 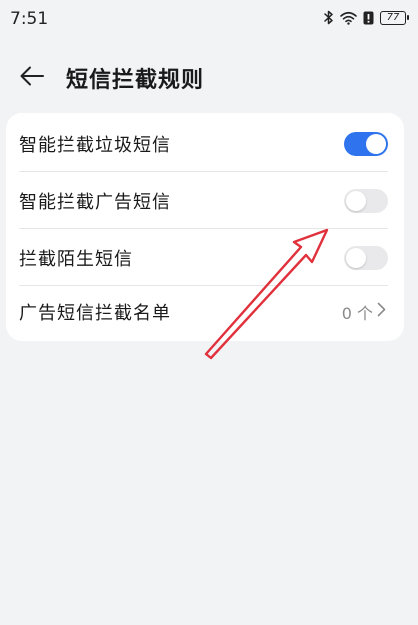 I want to click on setting-label: 智能拦截垃圾短信, so click(x=95, y=145).